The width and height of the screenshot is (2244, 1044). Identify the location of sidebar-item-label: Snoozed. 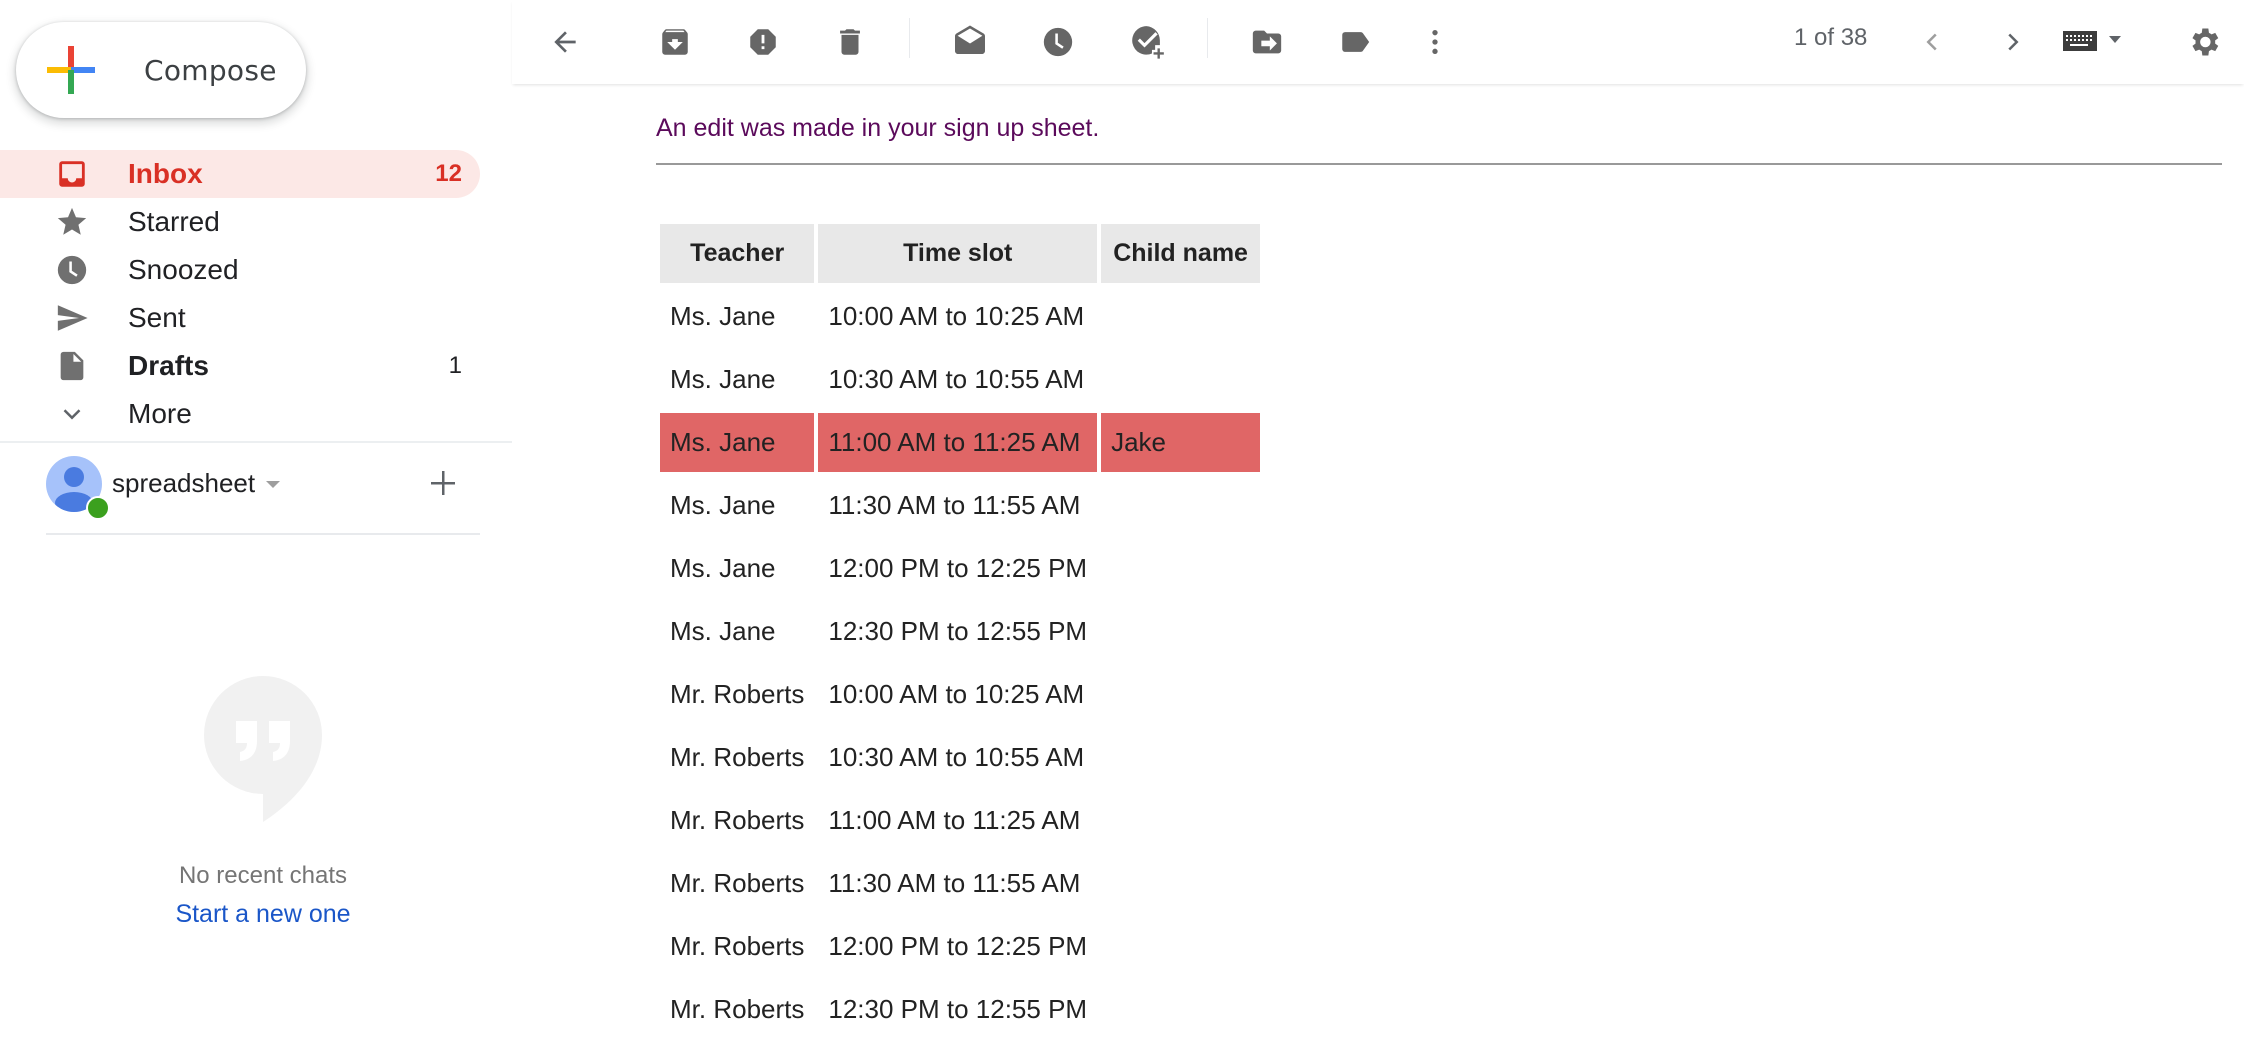
(183, 269).